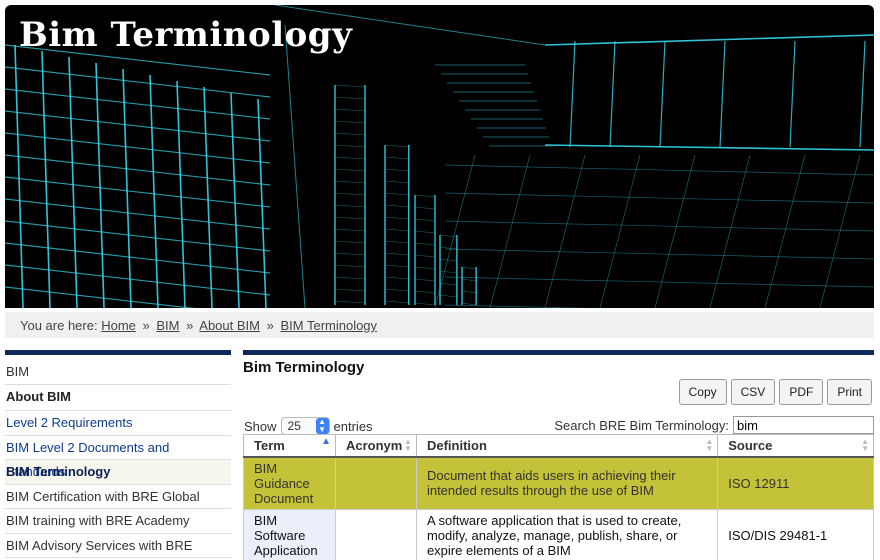  Describe the element at coordinates (753, 392) in the screenshot. I see `csv-button: CSV` at that location.